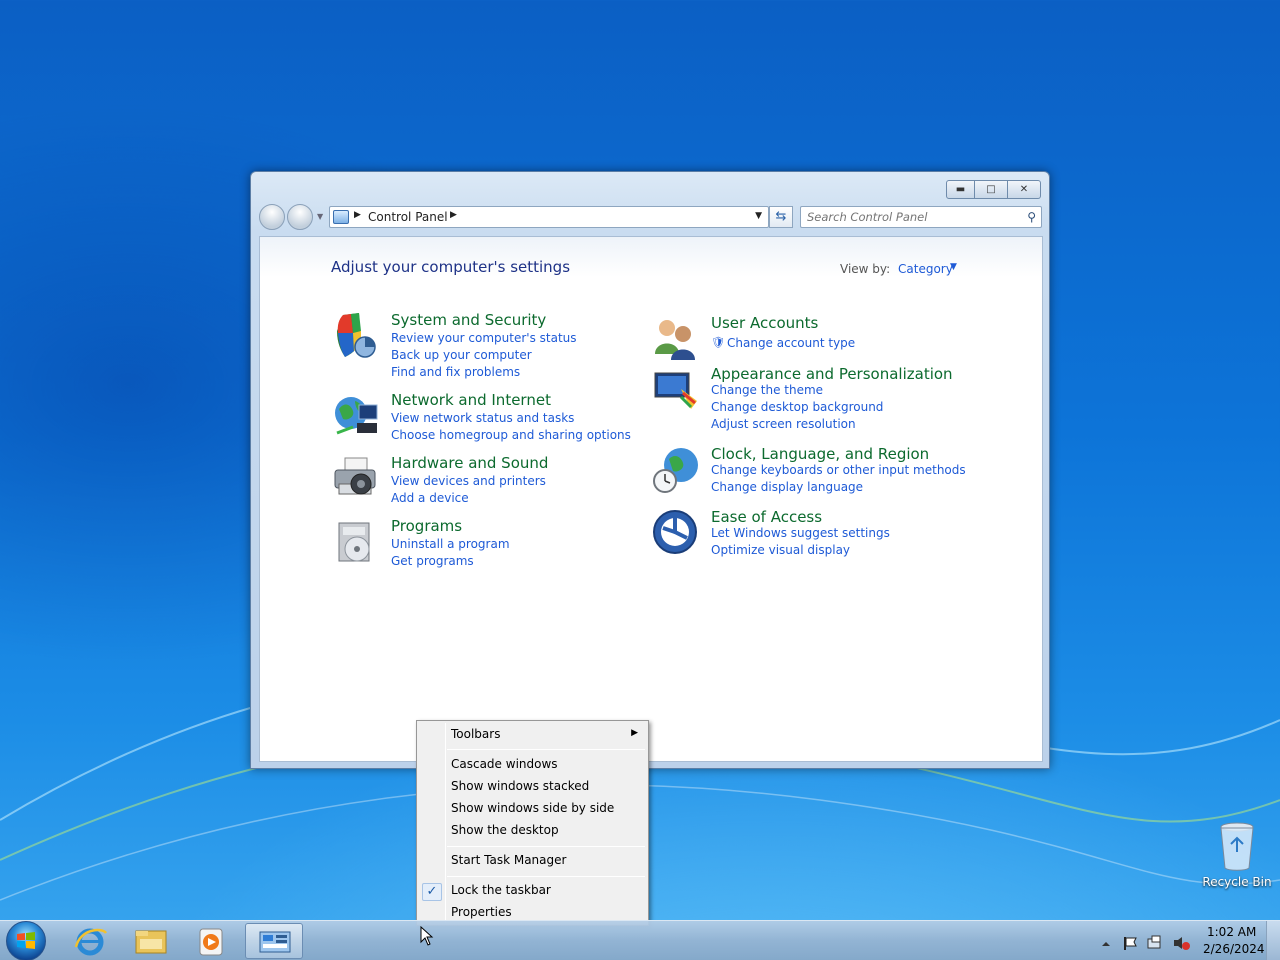 The width and height of the screenshot is (1280, 960). What do you see at coordinates (455, 372) in the screenshot?
I see `category-link: Find and fix problems` at bounding box center [455, 372].